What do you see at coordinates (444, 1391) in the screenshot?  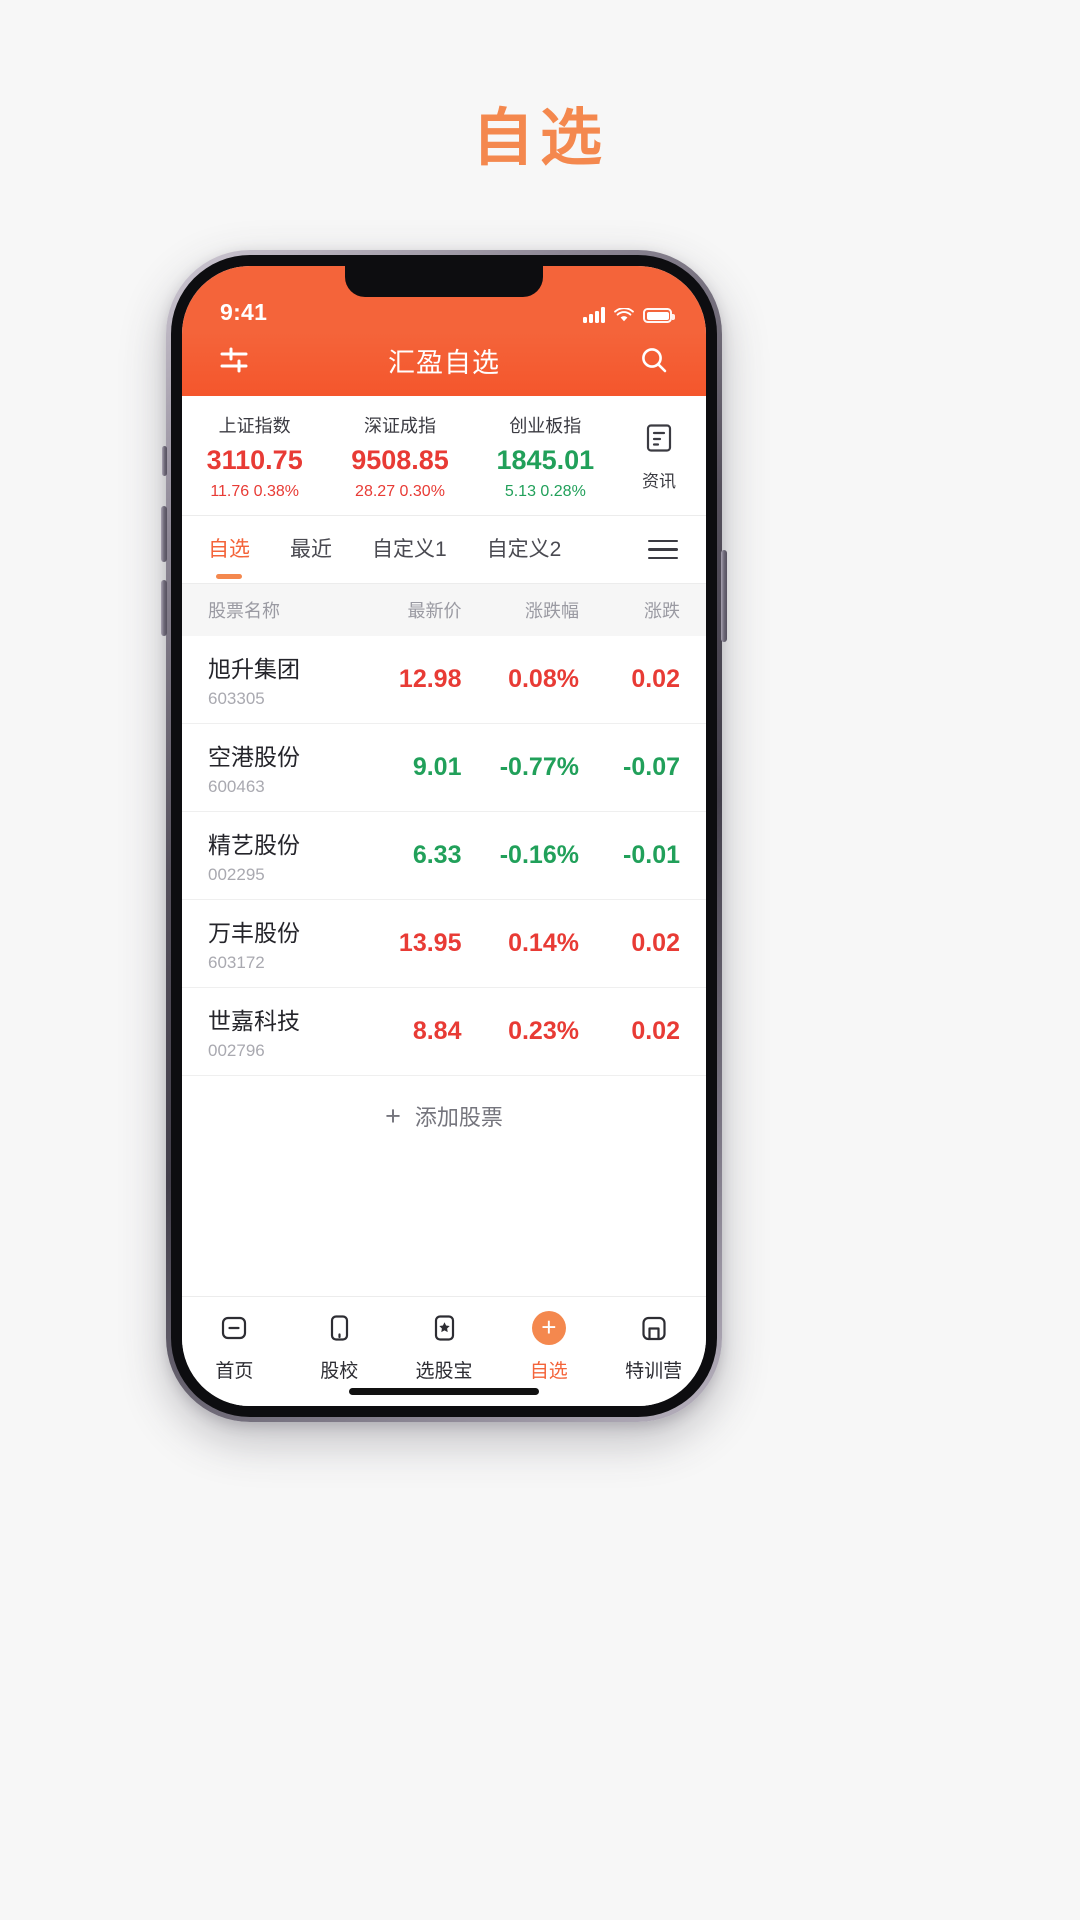 I see `home-indicator` at bounding box center [444, 1391].